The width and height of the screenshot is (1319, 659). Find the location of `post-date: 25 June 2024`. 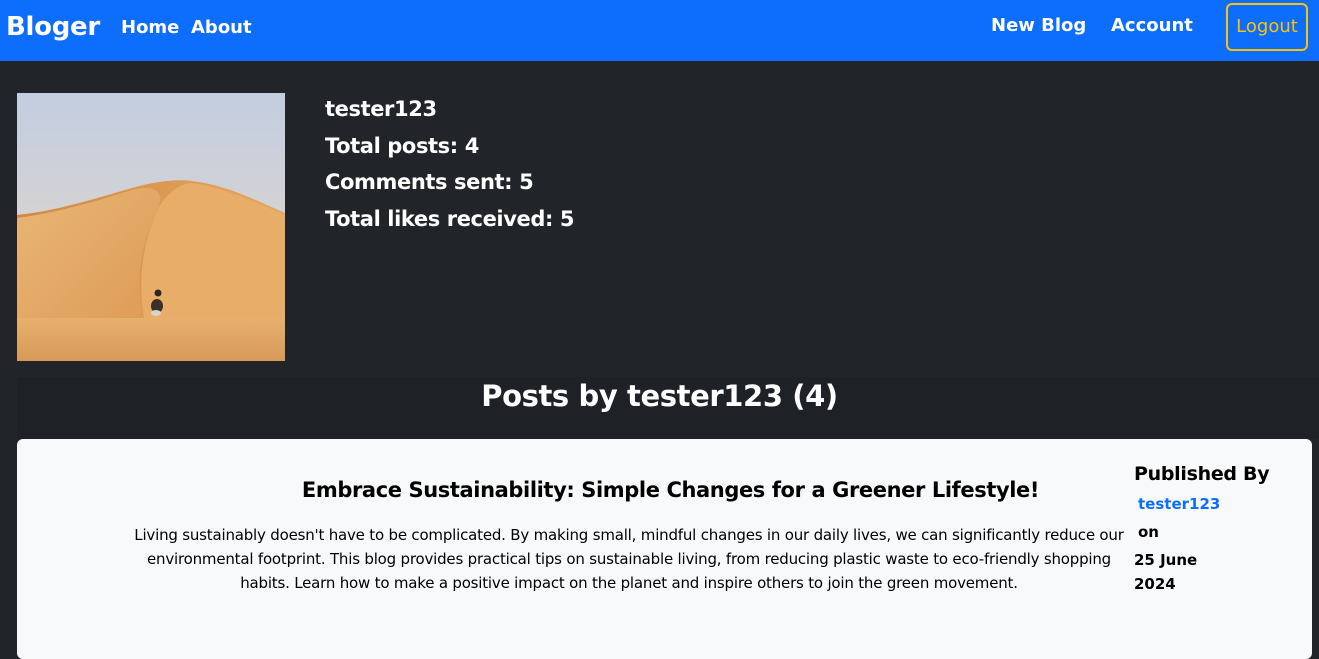

post-date: 25 June 2024 is located at coordinates (1166, 572).